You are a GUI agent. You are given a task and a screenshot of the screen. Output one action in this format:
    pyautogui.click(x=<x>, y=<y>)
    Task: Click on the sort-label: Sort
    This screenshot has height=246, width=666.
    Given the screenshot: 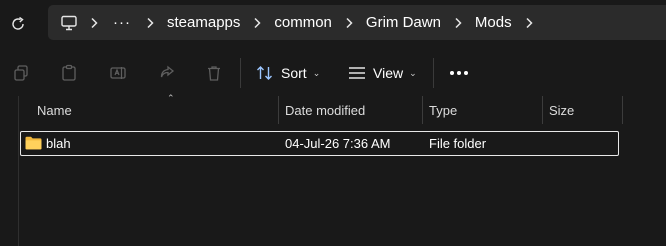 What is the action you would take?
    pyautogui.click(x=294, y=73)
    